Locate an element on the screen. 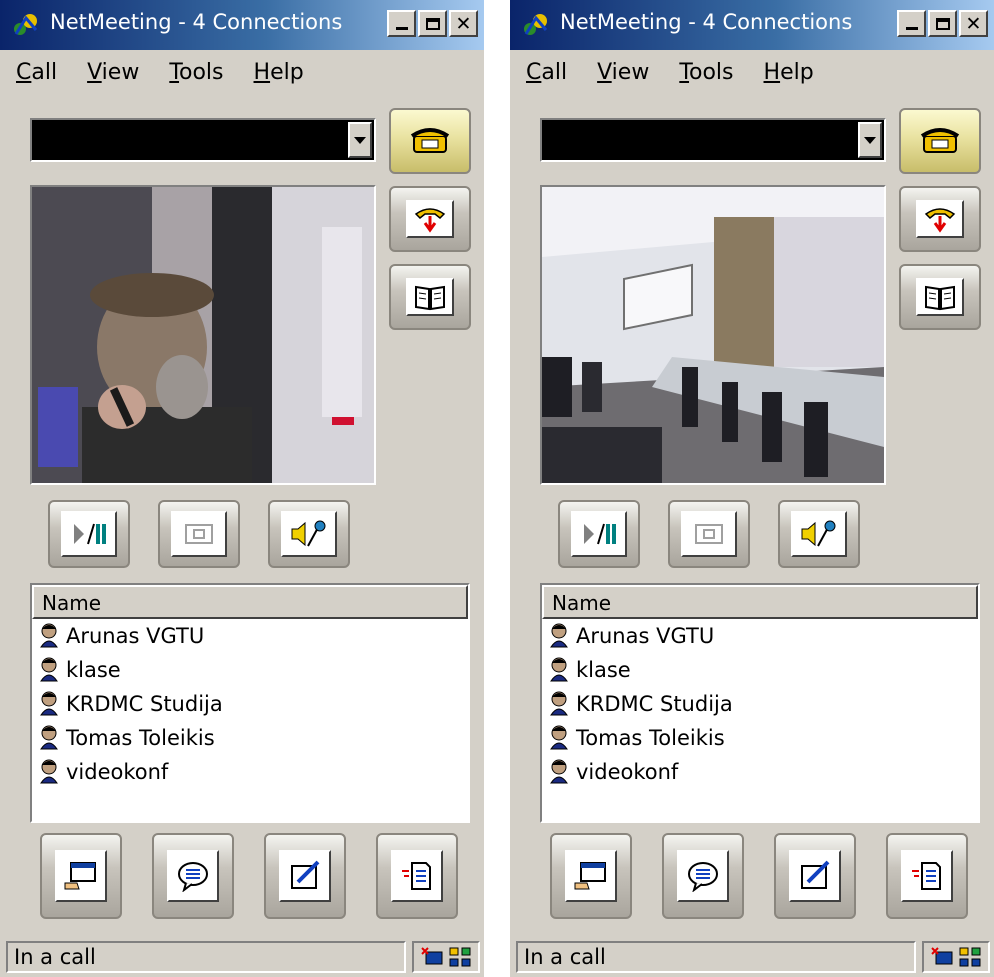 The width and height of the screenshot is (994, 977). video-room-image is located at coordinates (713, 335).